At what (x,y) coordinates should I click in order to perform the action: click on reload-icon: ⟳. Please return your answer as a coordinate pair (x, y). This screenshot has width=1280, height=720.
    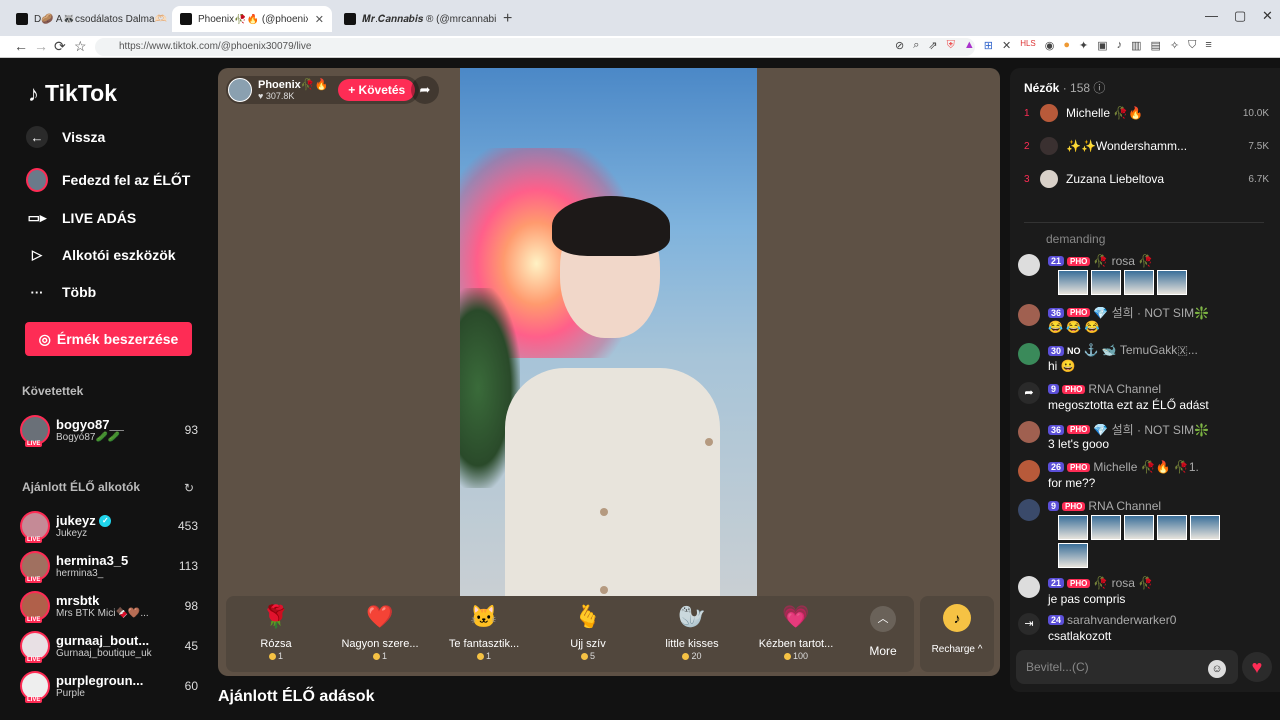
    Looking at the image, I should click on (60, 46).